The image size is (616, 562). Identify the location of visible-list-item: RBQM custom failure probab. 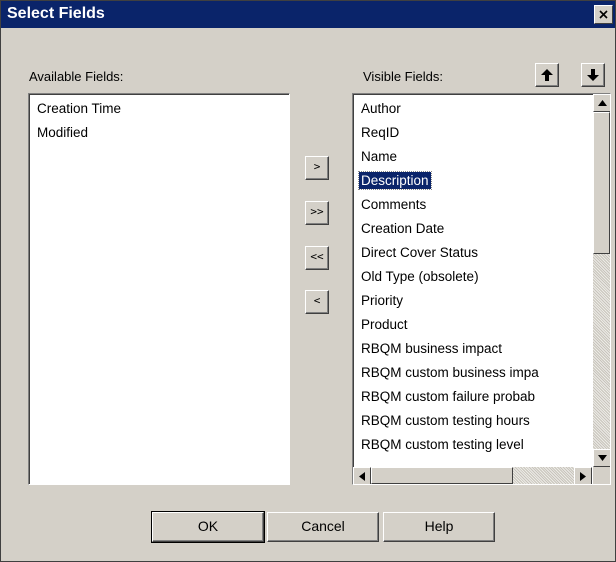
(472, 397).